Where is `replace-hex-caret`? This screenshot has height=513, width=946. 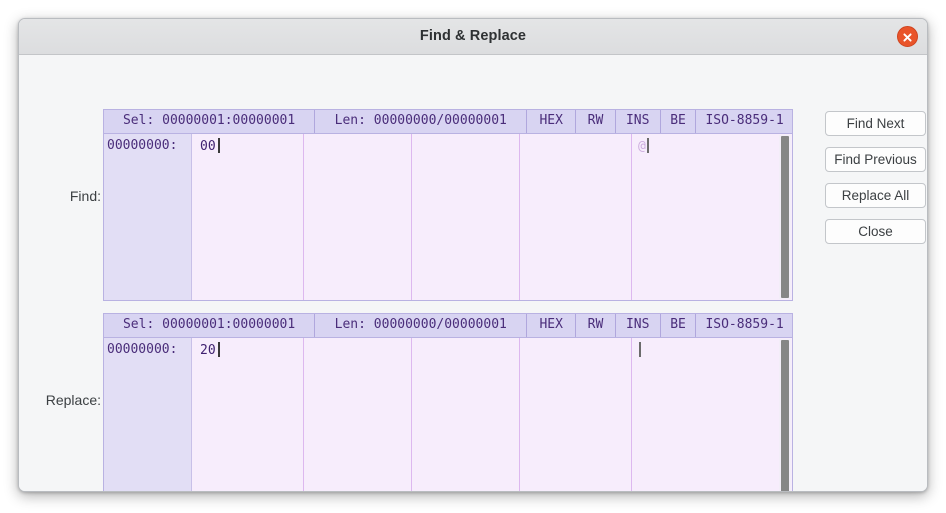 replace-hex-caret is located at coordinates (218, 349).